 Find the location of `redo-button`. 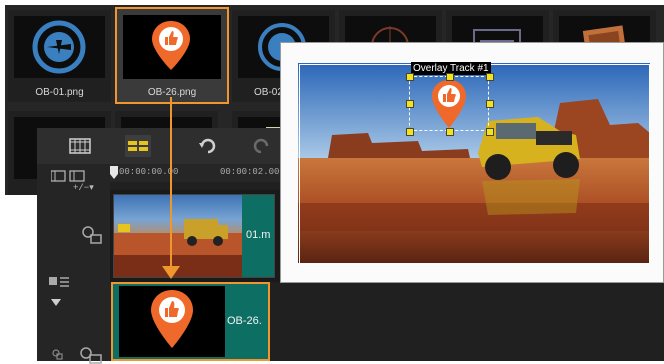

redo-button is located at coordinates (262, 146).